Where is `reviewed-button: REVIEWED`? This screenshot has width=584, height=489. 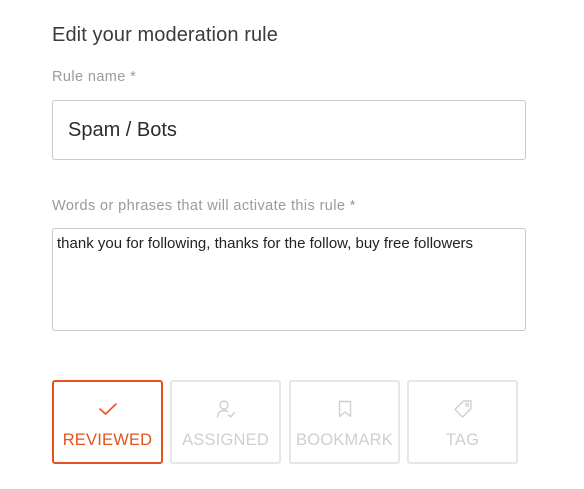
reviewed-button: REVIEWED is located at coordinates (107, 422).